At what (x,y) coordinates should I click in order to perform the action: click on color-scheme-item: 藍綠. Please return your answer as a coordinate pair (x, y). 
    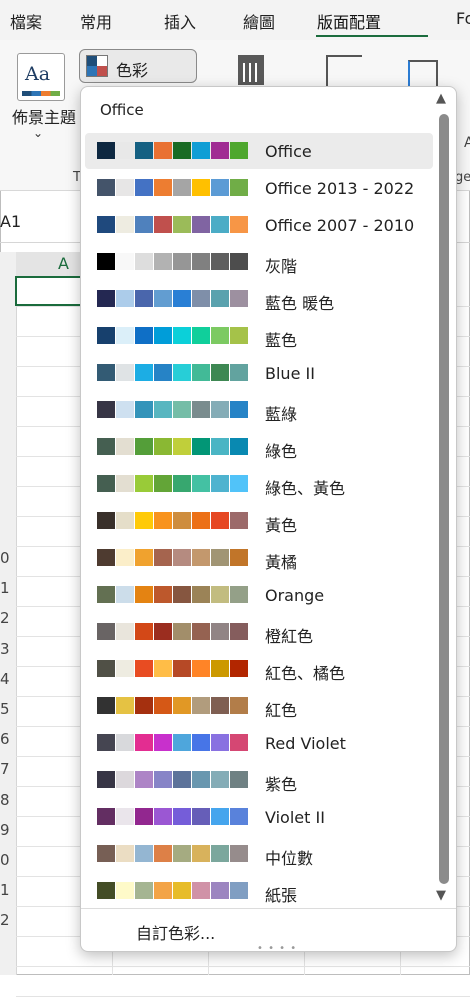
    Looking at the image, I should click on (259, 410).